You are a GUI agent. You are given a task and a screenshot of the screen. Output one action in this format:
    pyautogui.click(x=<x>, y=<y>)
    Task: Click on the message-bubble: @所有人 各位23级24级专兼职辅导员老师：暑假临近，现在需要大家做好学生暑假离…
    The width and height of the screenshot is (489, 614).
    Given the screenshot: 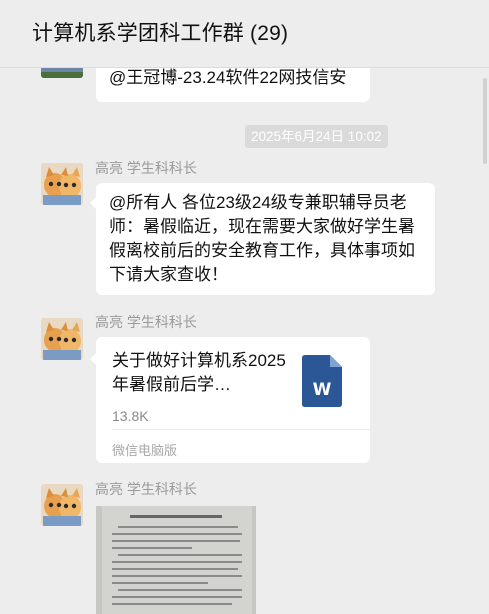 What is the action you would take?
    pyautogui.click(x=262, y=239)
    